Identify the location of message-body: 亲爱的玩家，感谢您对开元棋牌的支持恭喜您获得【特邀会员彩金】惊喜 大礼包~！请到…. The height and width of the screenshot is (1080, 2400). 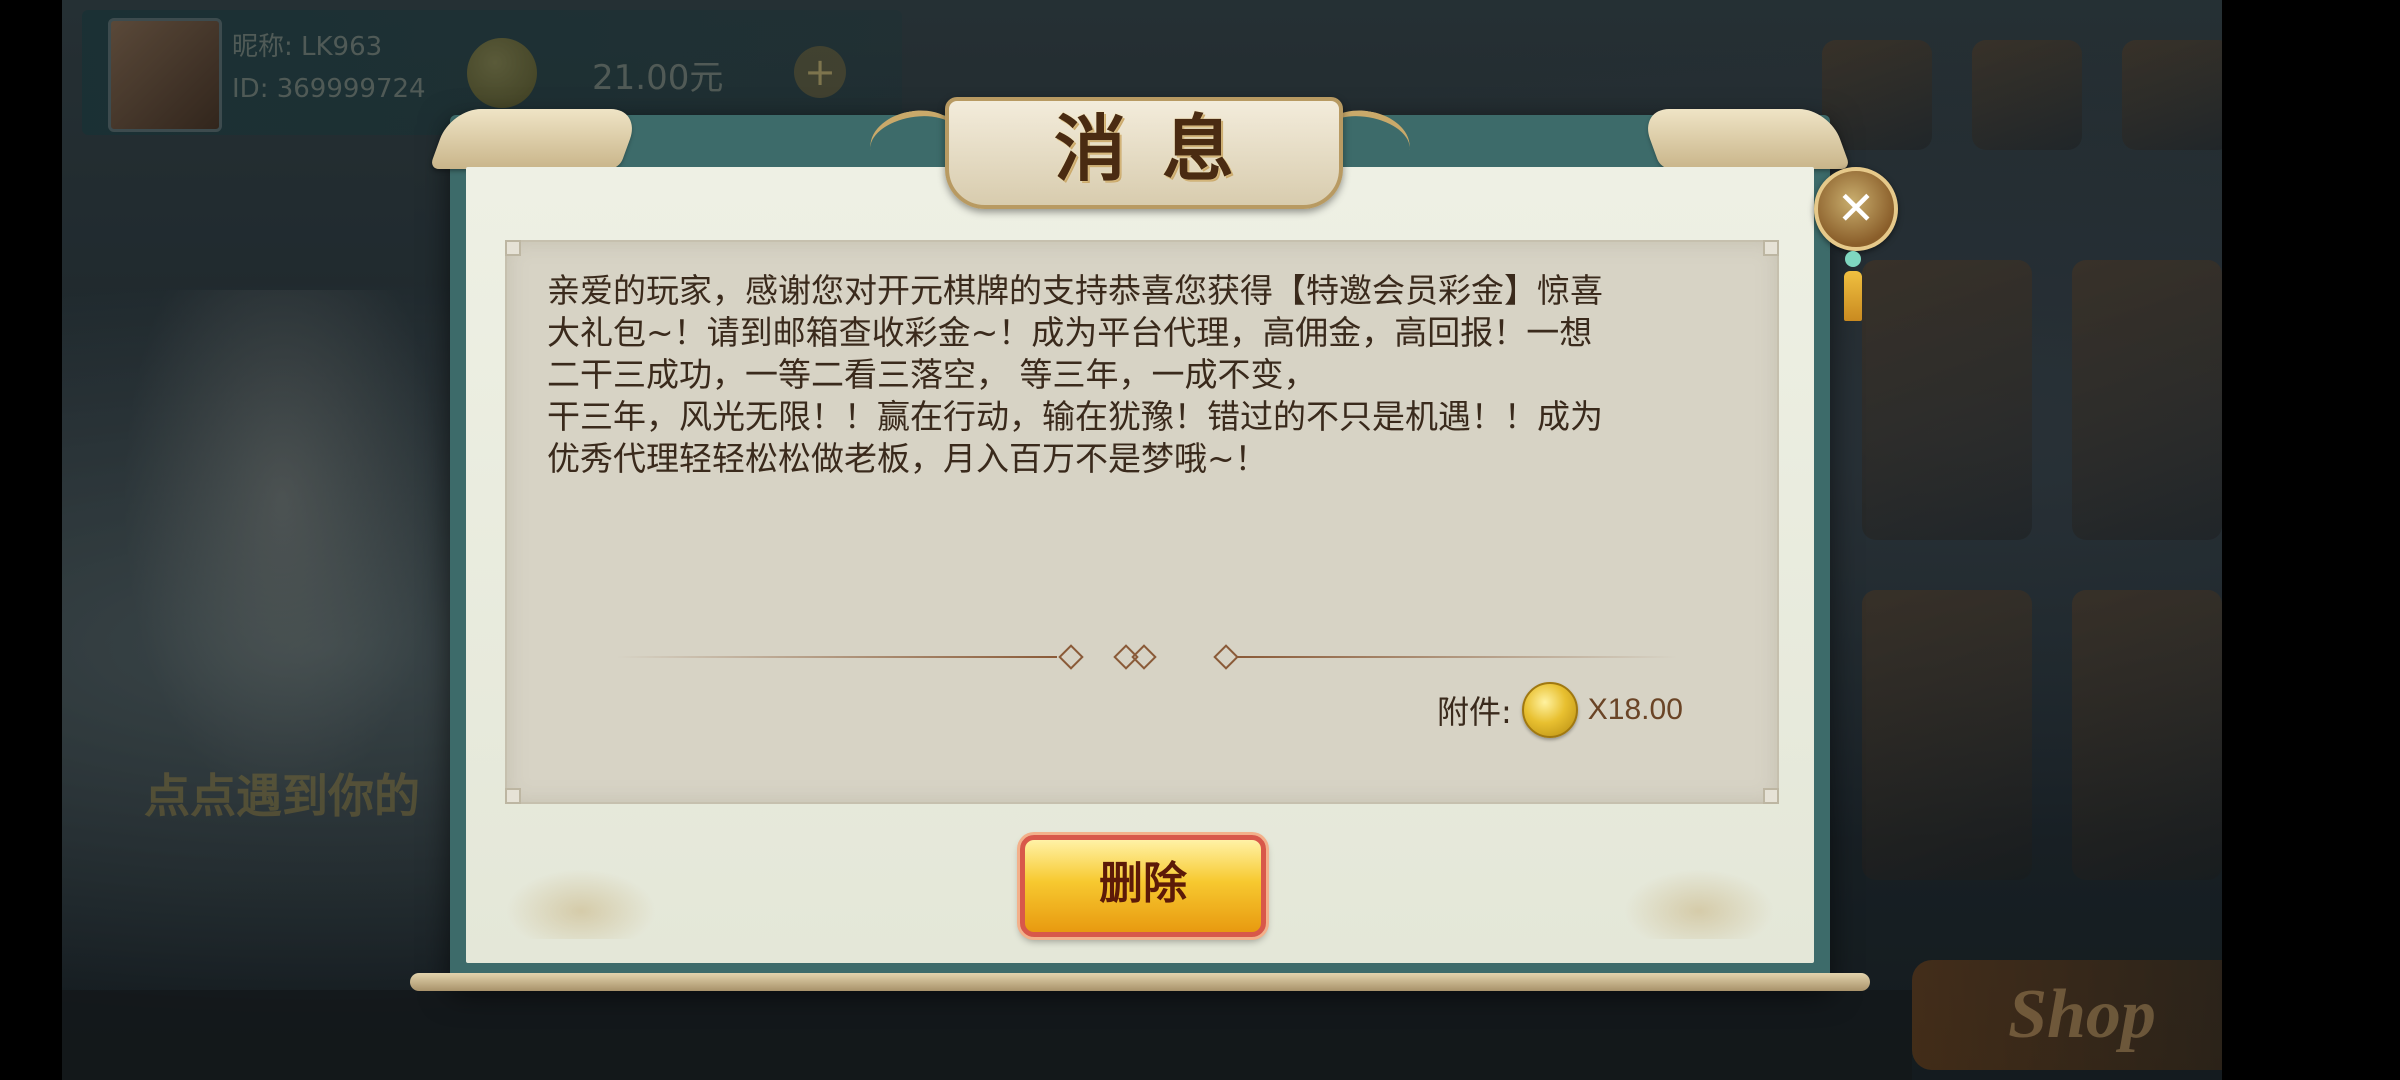
(1075, 374).